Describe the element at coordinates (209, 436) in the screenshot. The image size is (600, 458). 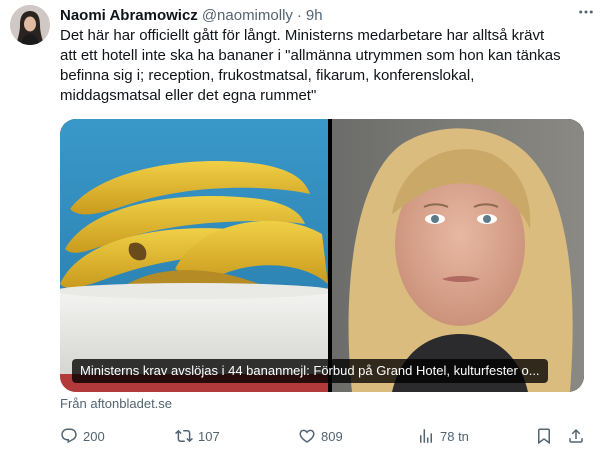
I see `retweet-count: 107` at that location.